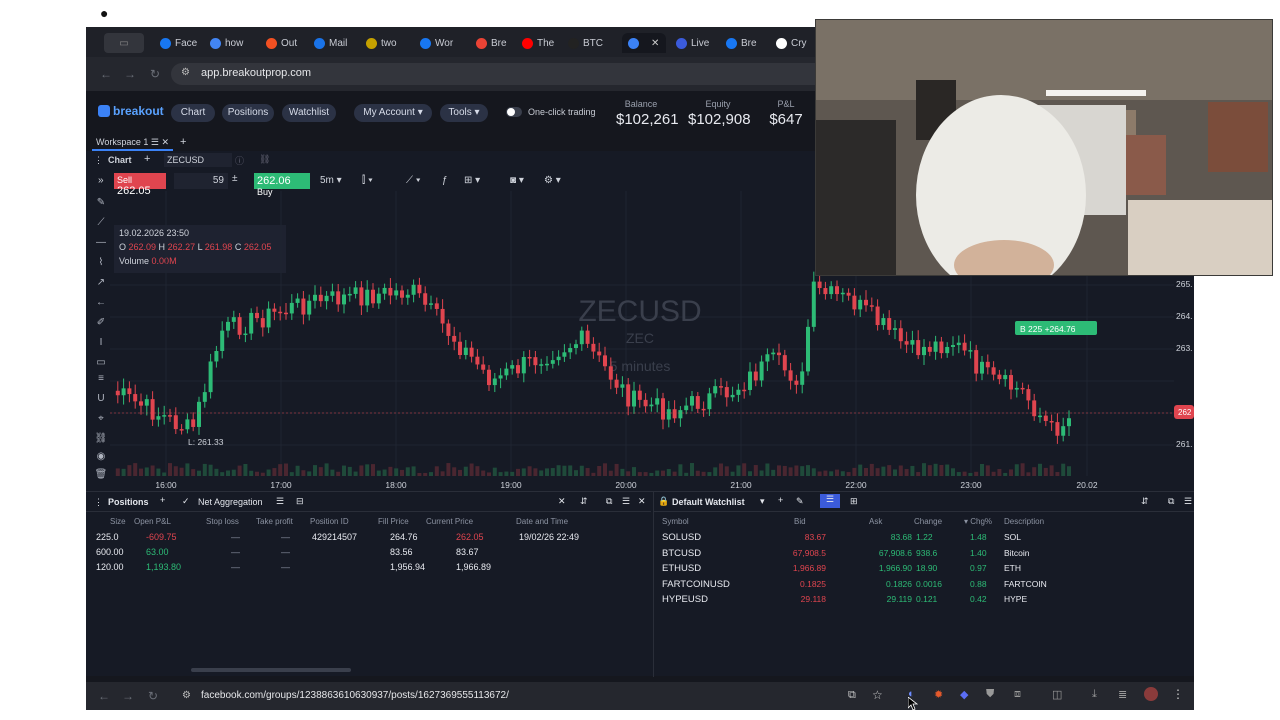  I want to click on star-icon: ☆, so click(877, 695).